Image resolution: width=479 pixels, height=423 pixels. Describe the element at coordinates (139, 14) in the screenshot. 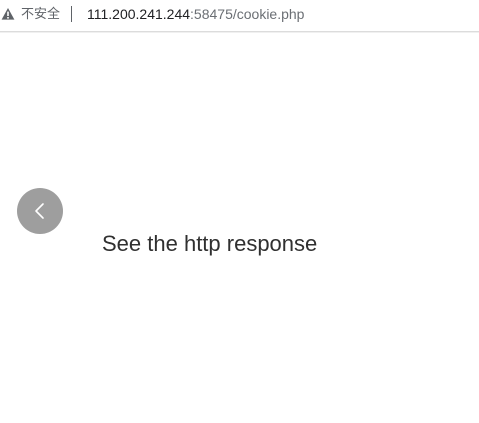

I see `url-host: 111.200.241.244` at that location.